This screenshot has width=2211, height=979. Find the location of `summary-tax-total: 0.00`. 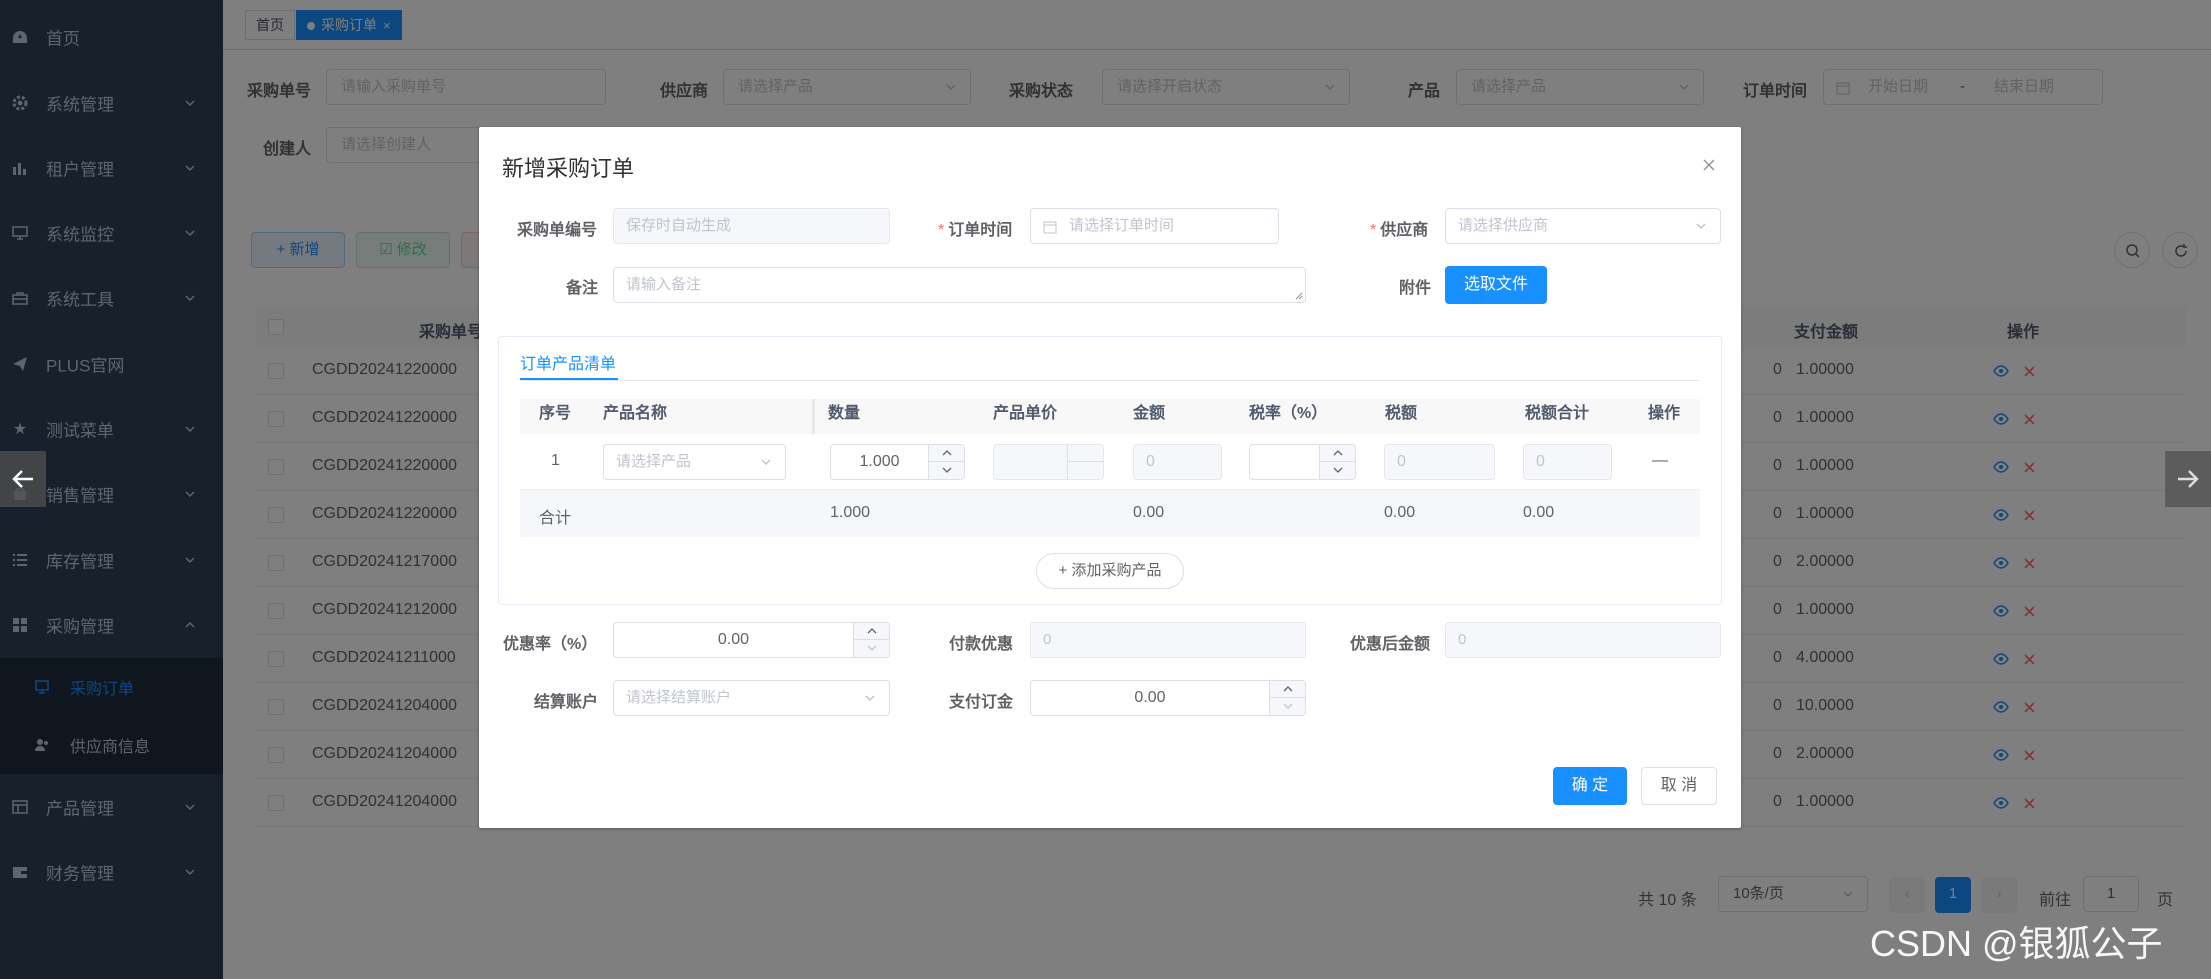

summary-tax-total: 0.00 is located at coordinates (1539, 512).